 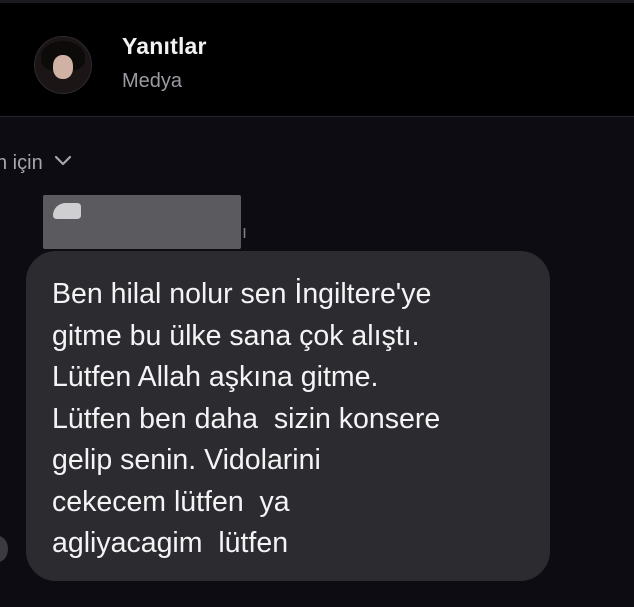 I want to click on redaction-highlight, so click(x=67, y=211).